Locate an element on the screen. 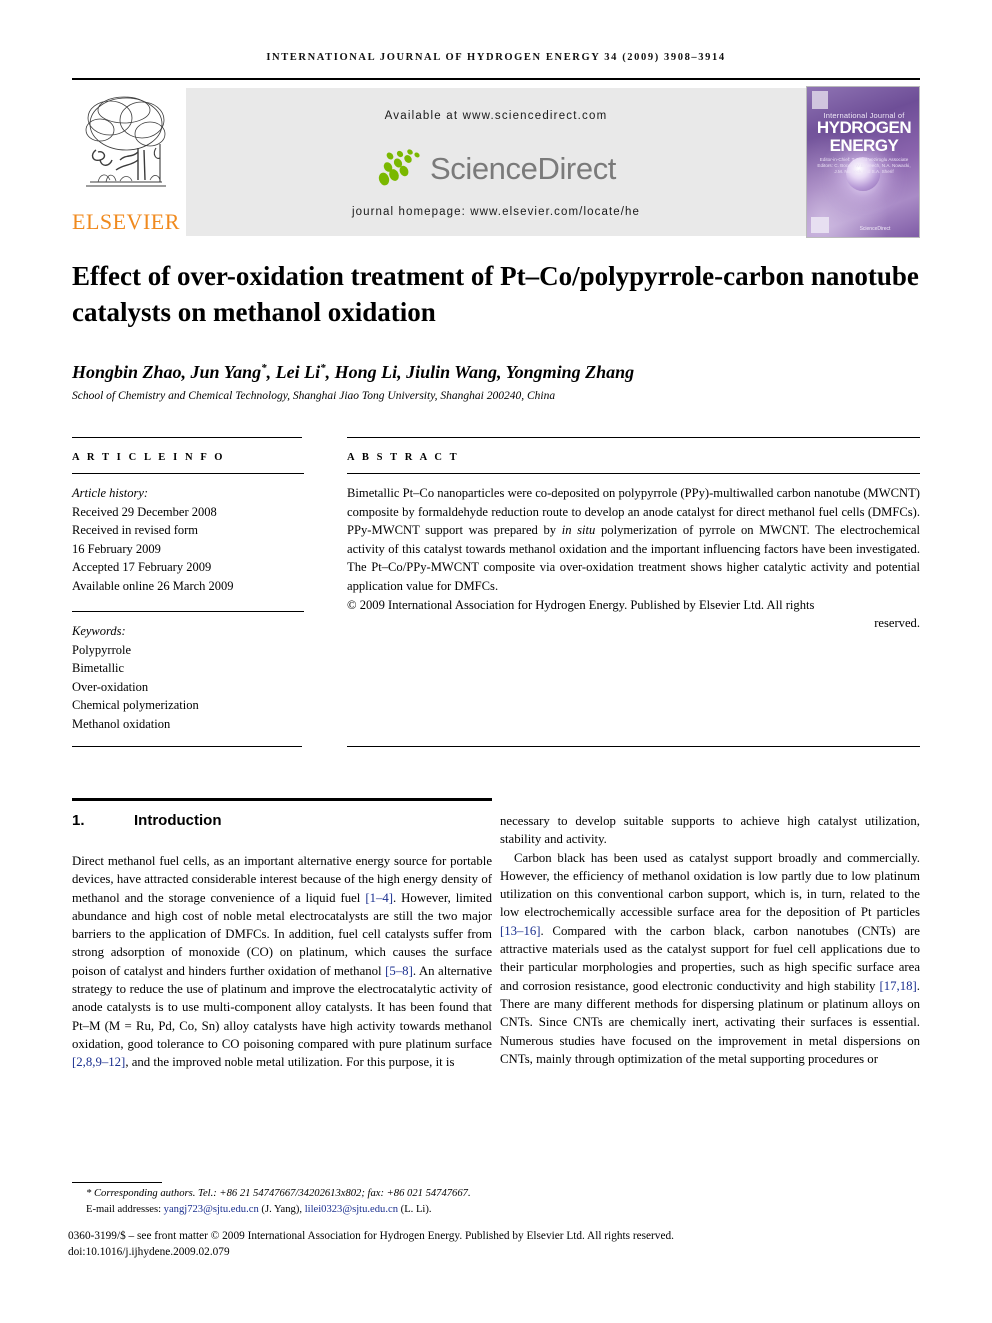 Image resolution: width=992 pixels, height=1323 pixels. footnote-rule is located at coordinates (117, 1182).